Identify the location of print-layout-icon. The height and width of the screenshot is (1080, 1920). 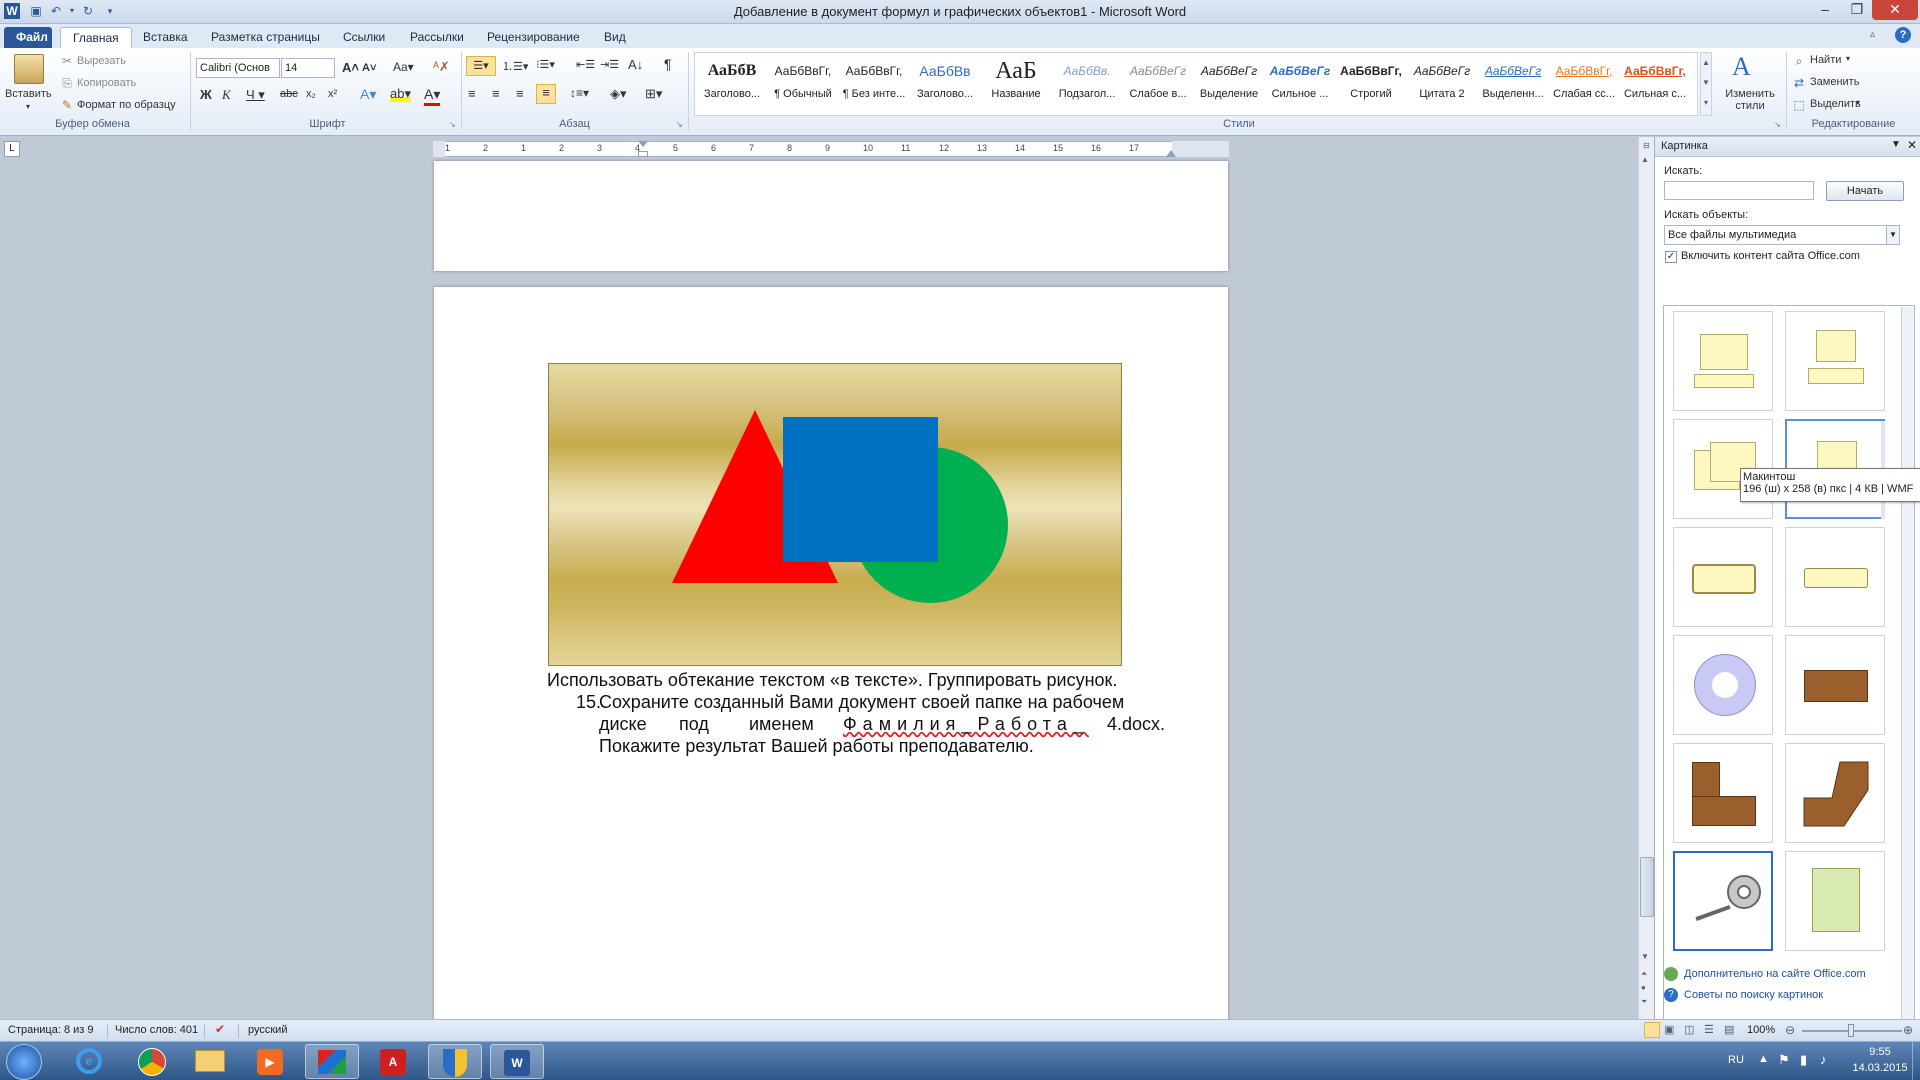
(1652, 1030).